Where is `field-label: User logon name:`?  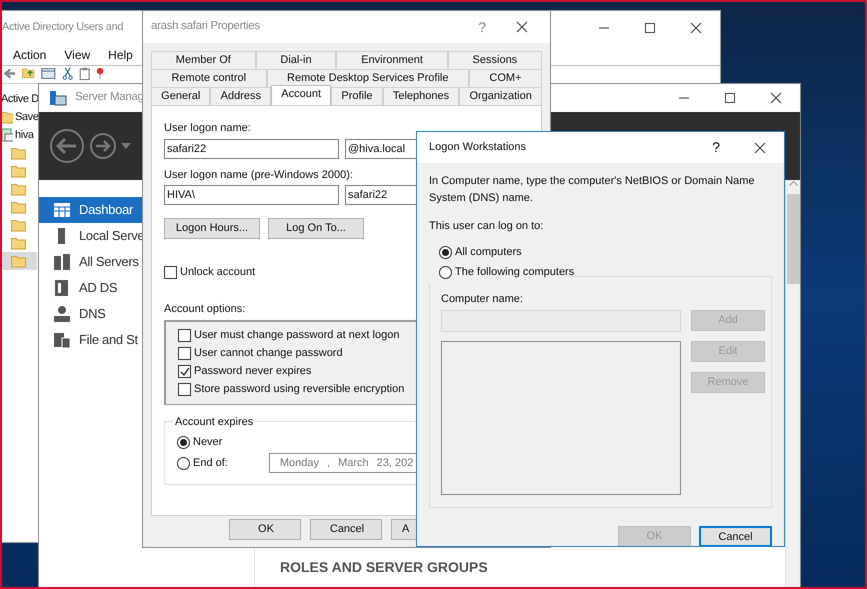 field-label: User logon name: is located at coordinates (207, 128).